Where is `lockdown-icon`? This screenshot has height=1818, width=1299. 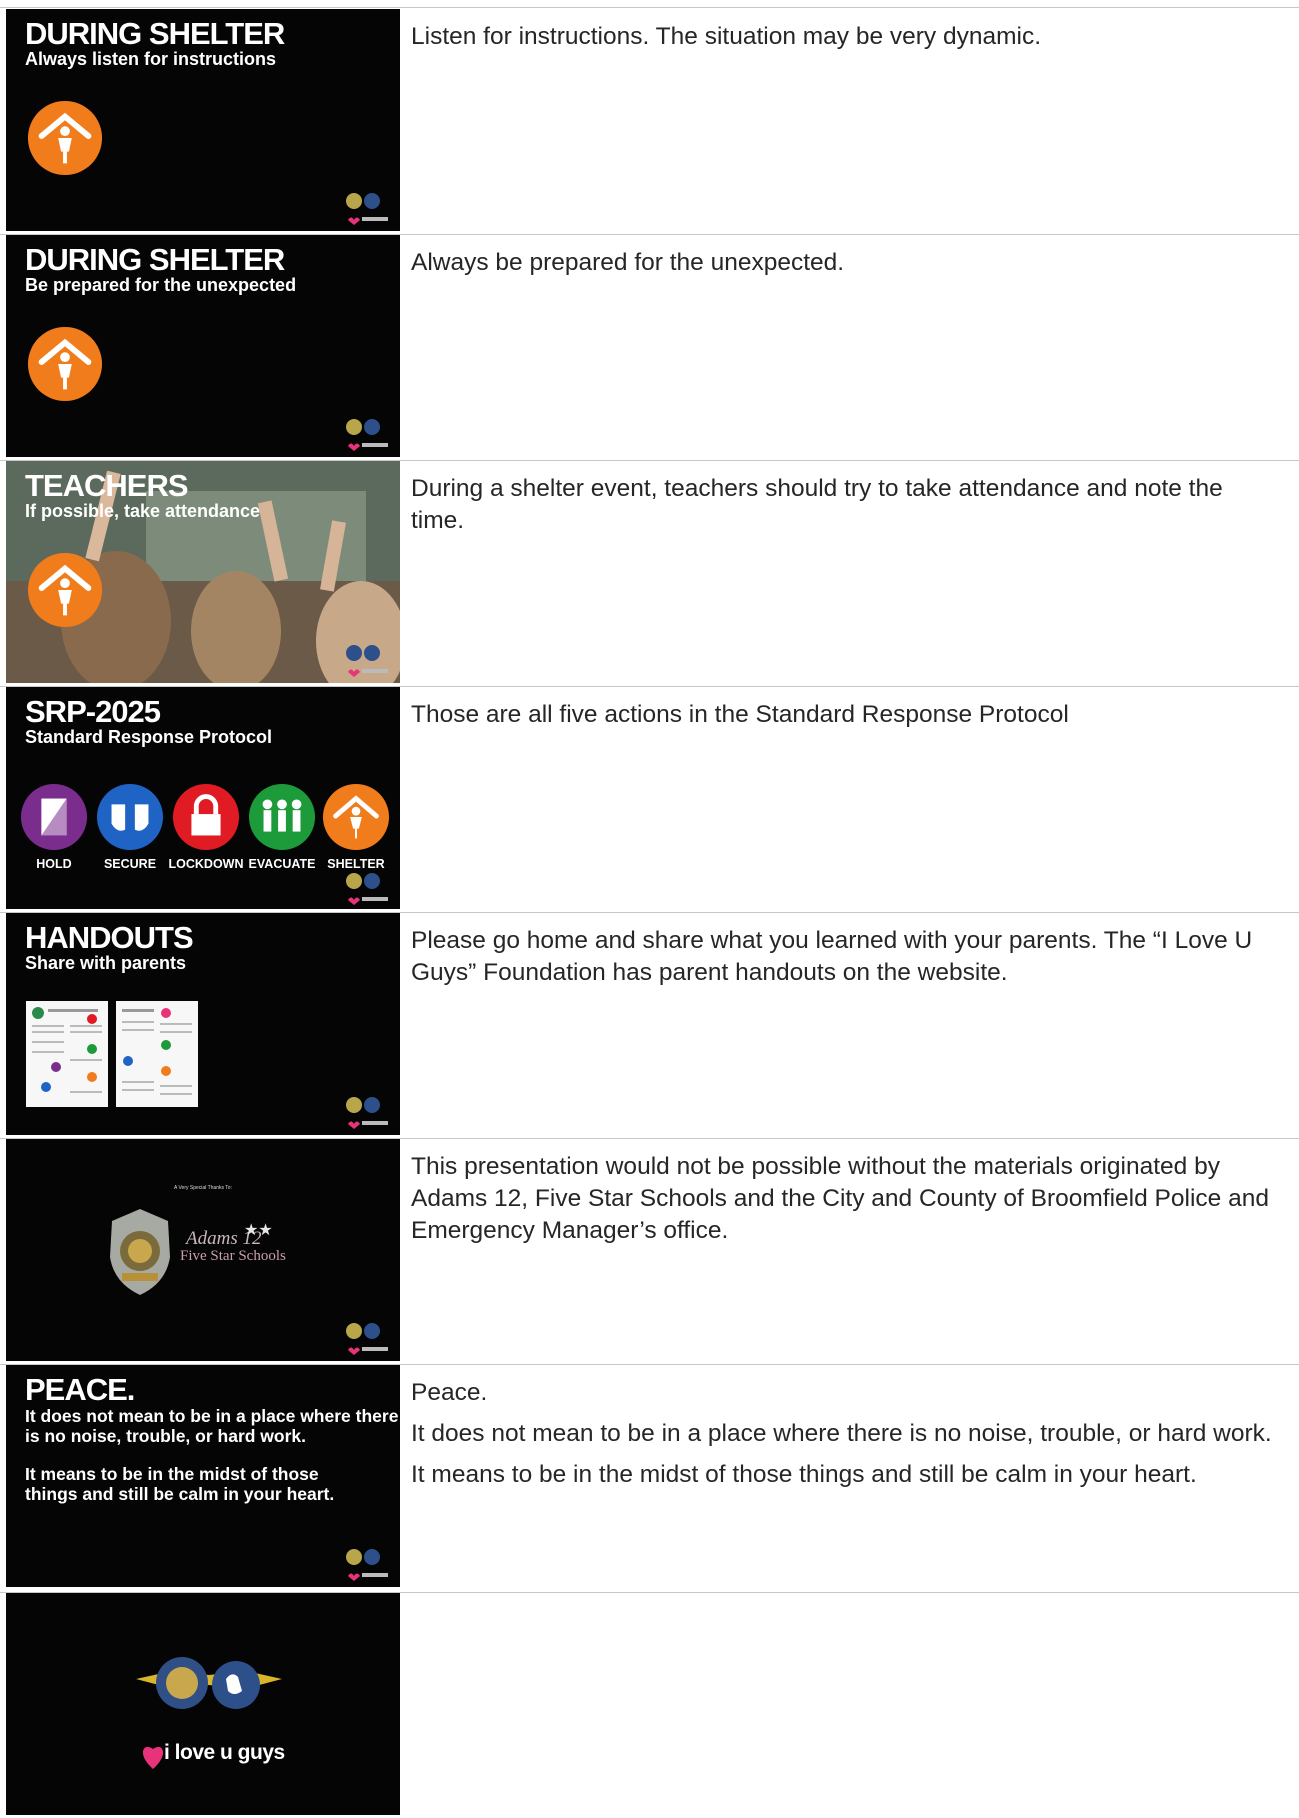
lockdown-icon is located at coordinates (206, 817).